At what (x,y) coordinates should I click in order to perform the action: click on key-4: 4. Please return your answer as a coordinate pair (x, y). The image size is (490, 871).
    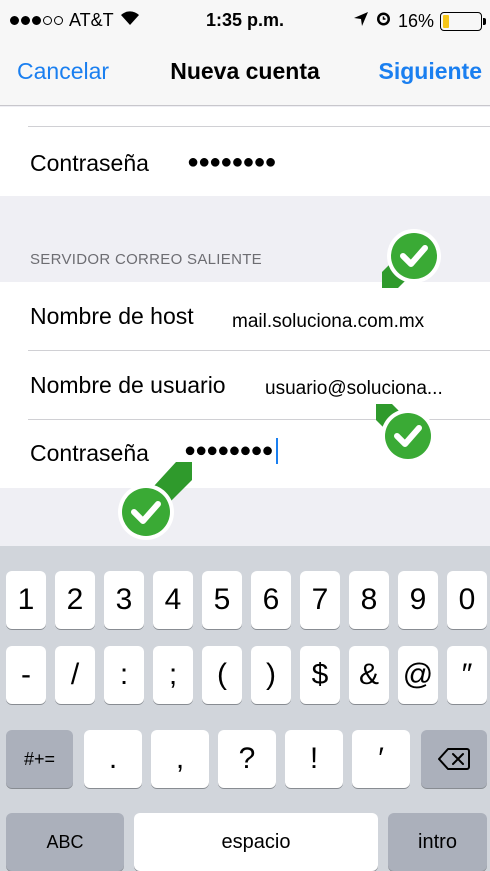
    Looking at the image, I should click on (173, 600).